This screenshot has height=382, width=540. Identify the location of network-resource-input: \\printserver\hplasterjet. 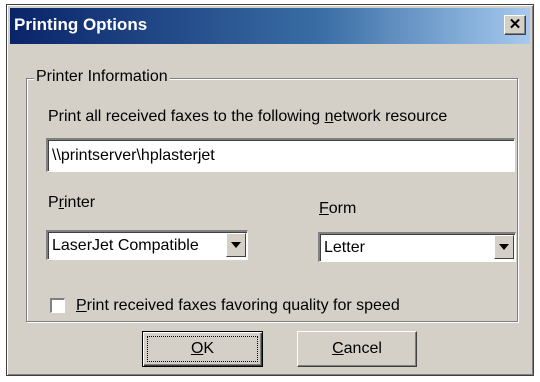
(280, 155).